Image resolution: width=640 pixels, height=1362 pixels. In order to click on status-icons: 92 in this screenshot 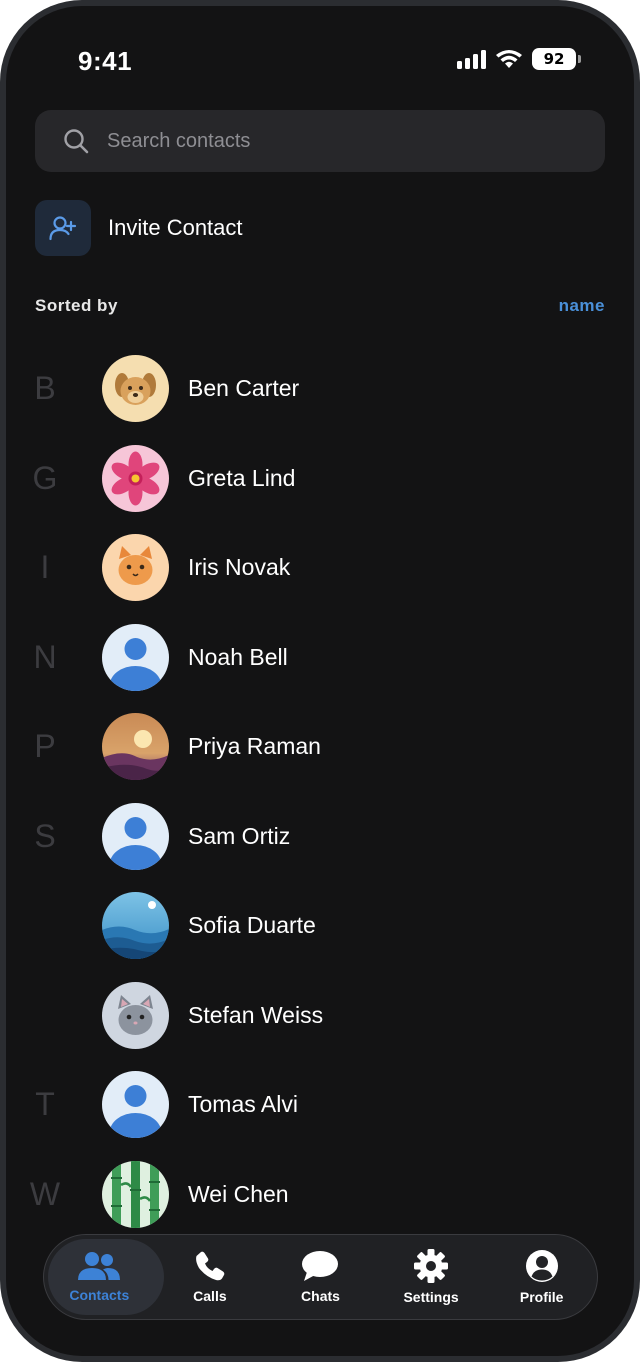, I will do `click(519, 59)`.